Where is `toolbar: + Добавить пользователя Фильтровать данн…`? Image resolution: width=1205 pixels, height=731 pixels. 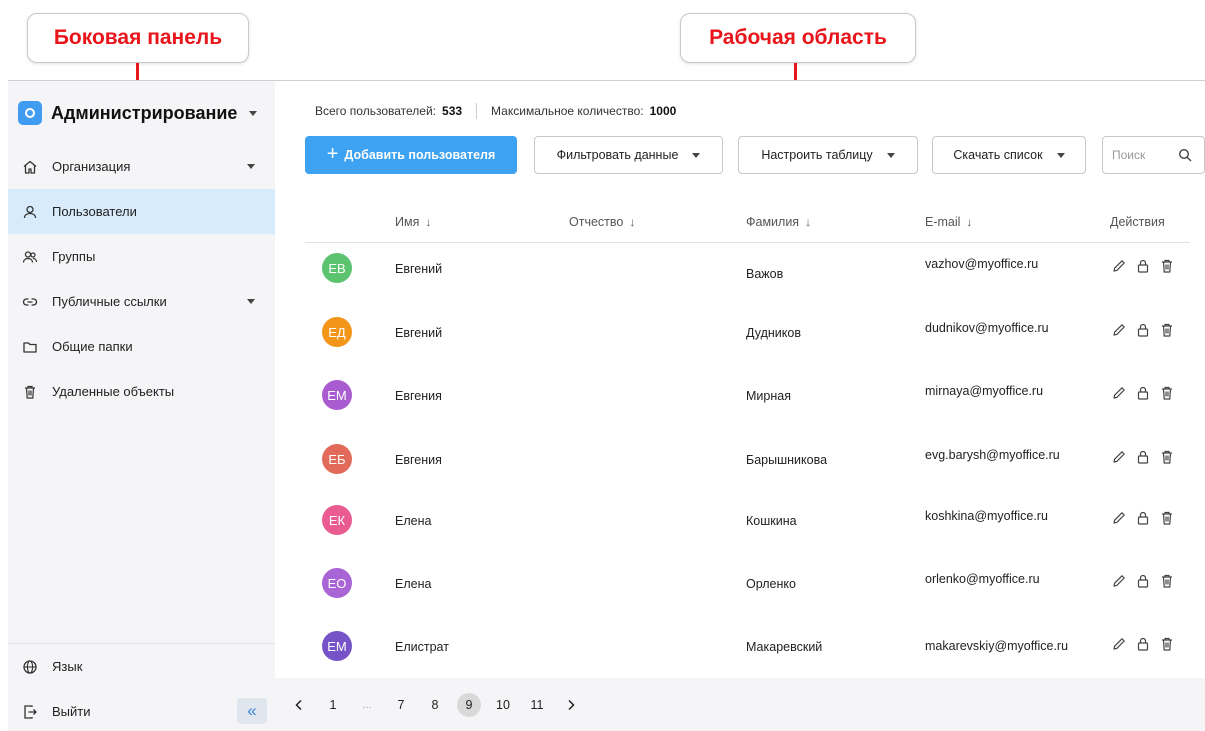
toolbar: + Добавить пользователя Фильтровать данн… is located at coordinates (755, 155).